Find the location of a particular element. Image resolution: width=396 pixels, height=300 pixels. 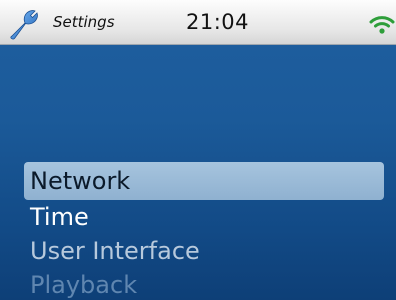

menu-item-network: Network is located at coordinates (204, 181).